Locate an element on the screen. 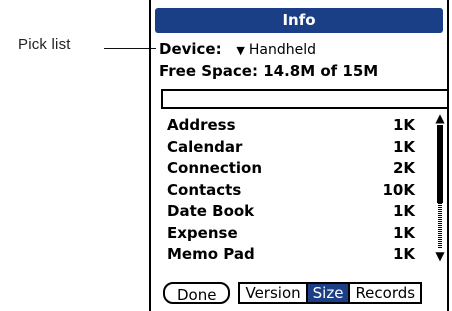 The width and height of the screenshot is (452, 311). scroll-thumb is located at coordinates (440, 164).